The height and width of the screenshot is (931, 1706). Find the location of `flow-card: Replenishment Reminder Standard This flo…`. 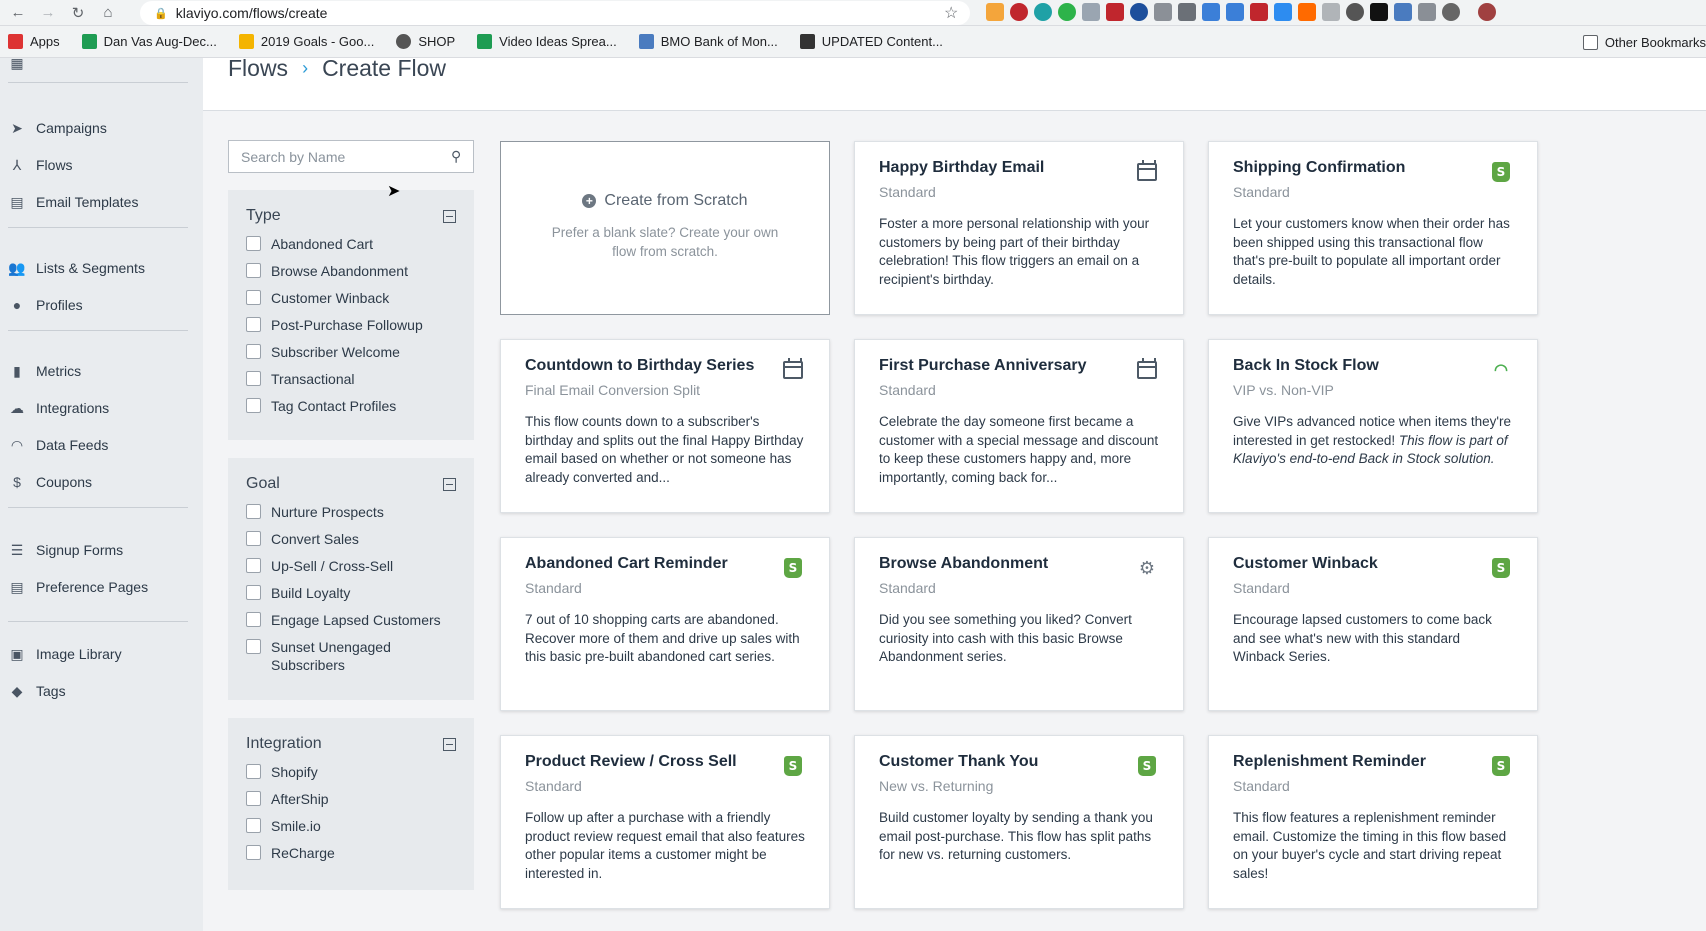

flow-card: Replenishment Reminder Standard This flo… is located at coordinates (1373, 822).